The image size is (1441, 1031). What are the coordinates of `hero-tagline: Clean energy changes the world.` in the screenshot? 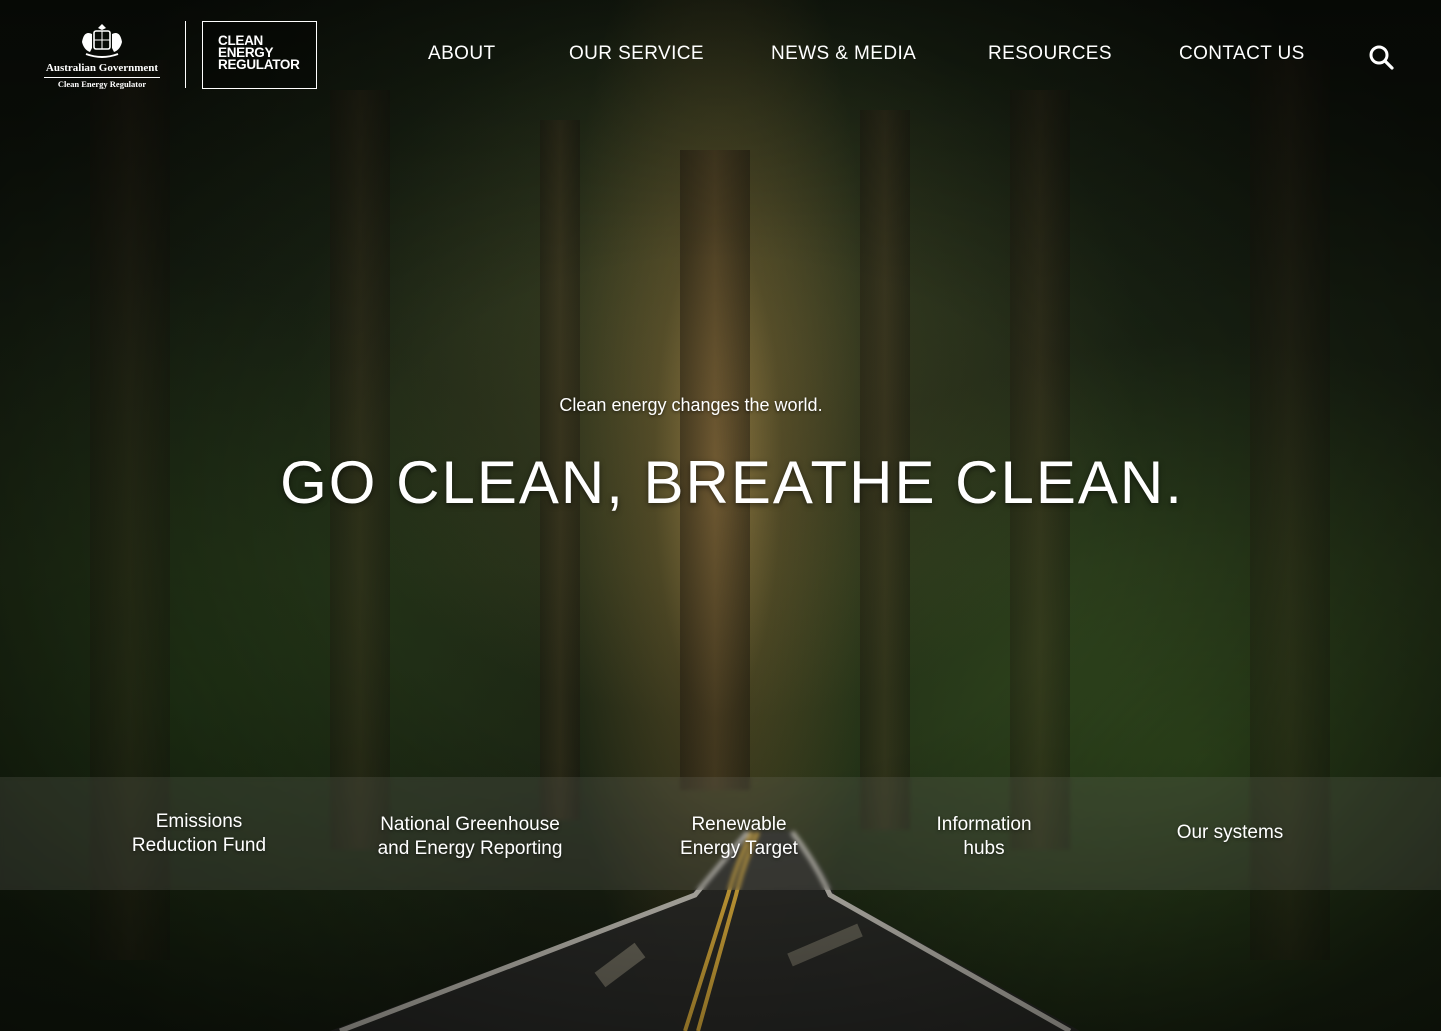 It's located at (691, 405).